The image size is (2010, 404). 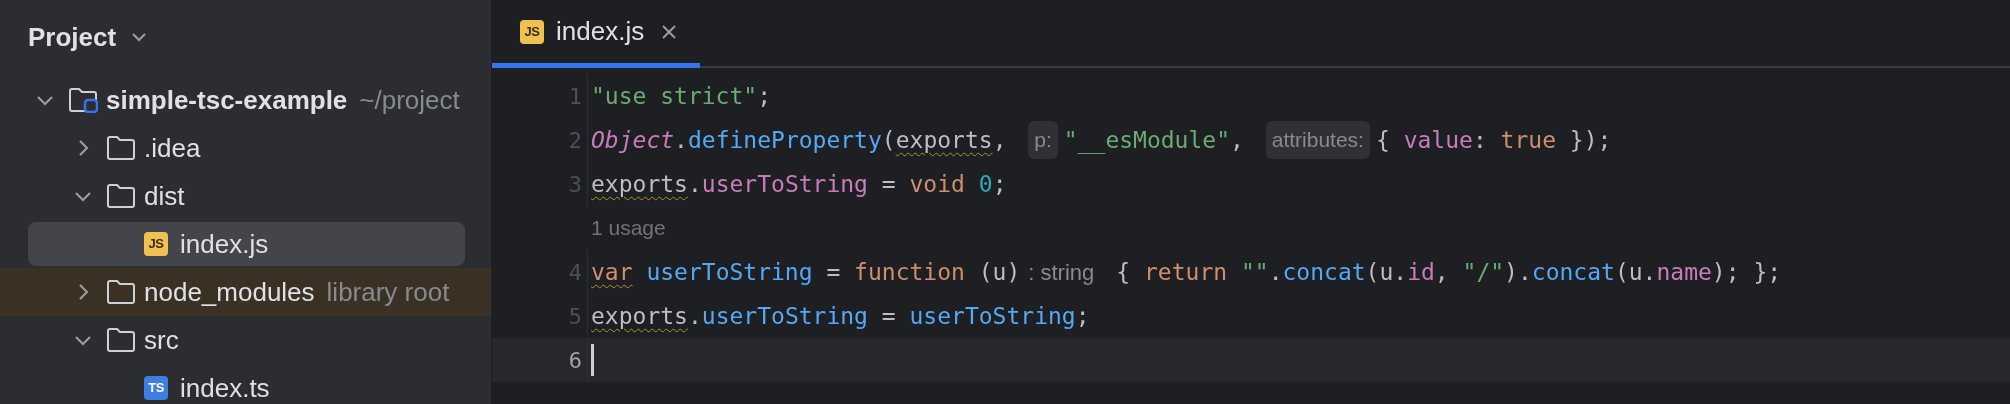 I want to click on path-hint: ~/project, so click(x=409, y=100).